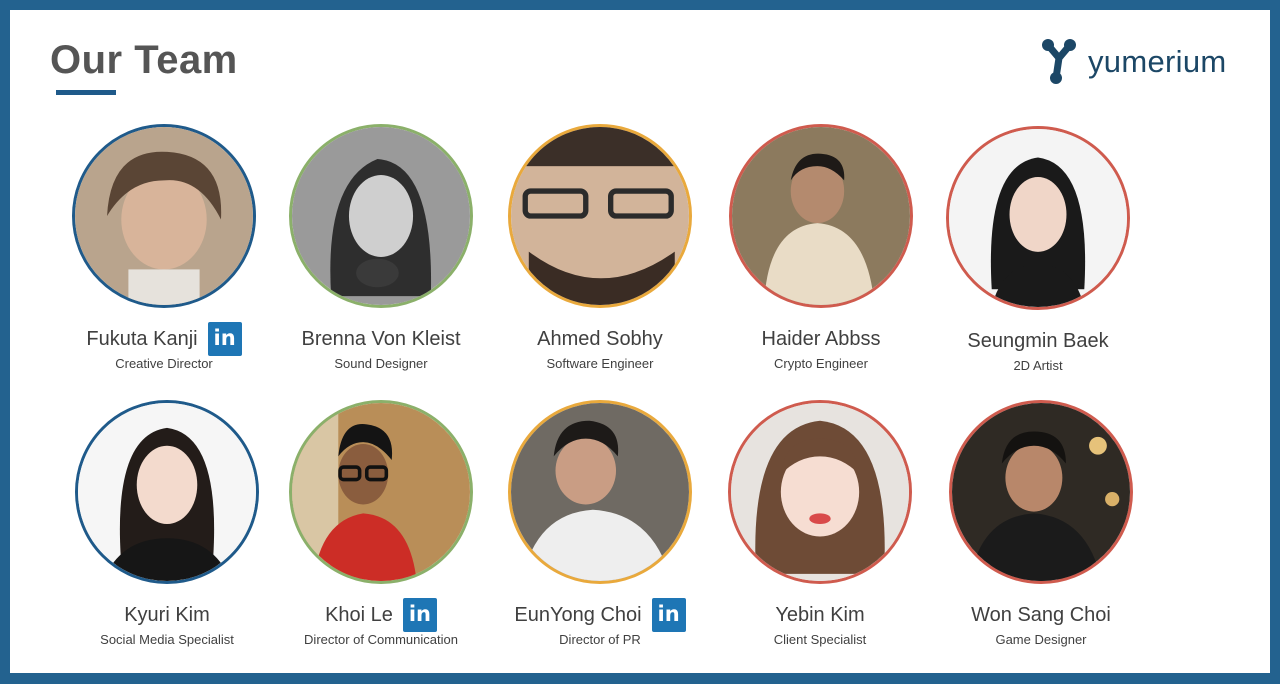 This screenshot has height=684, width=1280. Describe the element at coordinates (1038, 340) in the screenshot. I see `member-name: Seungmin Baek` at that location.